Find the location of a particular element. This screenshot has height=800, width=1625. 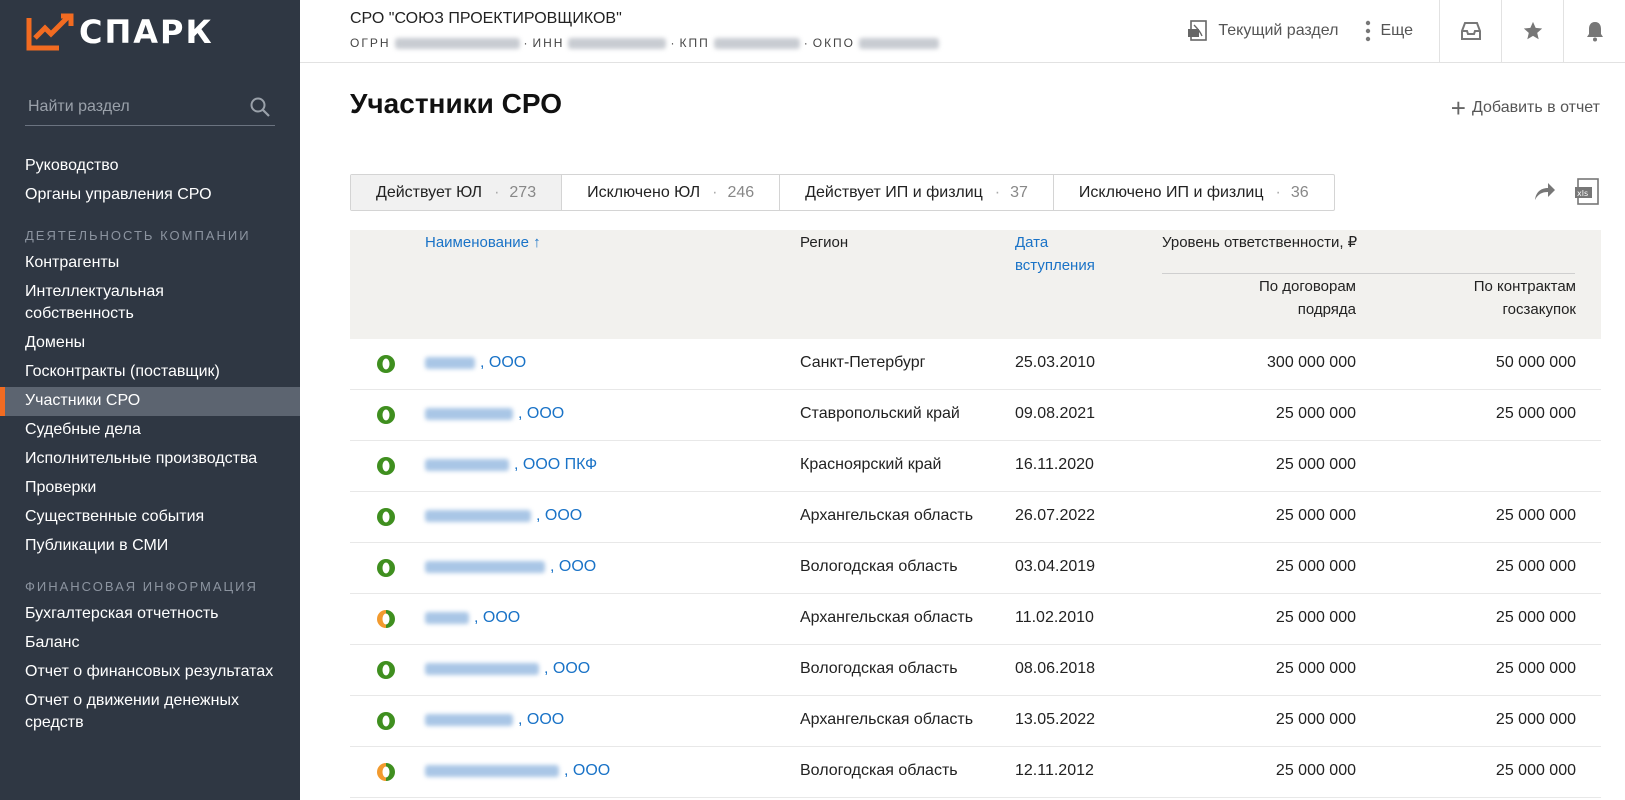

column-region-header: Регион is located at coordinates (824, 242).